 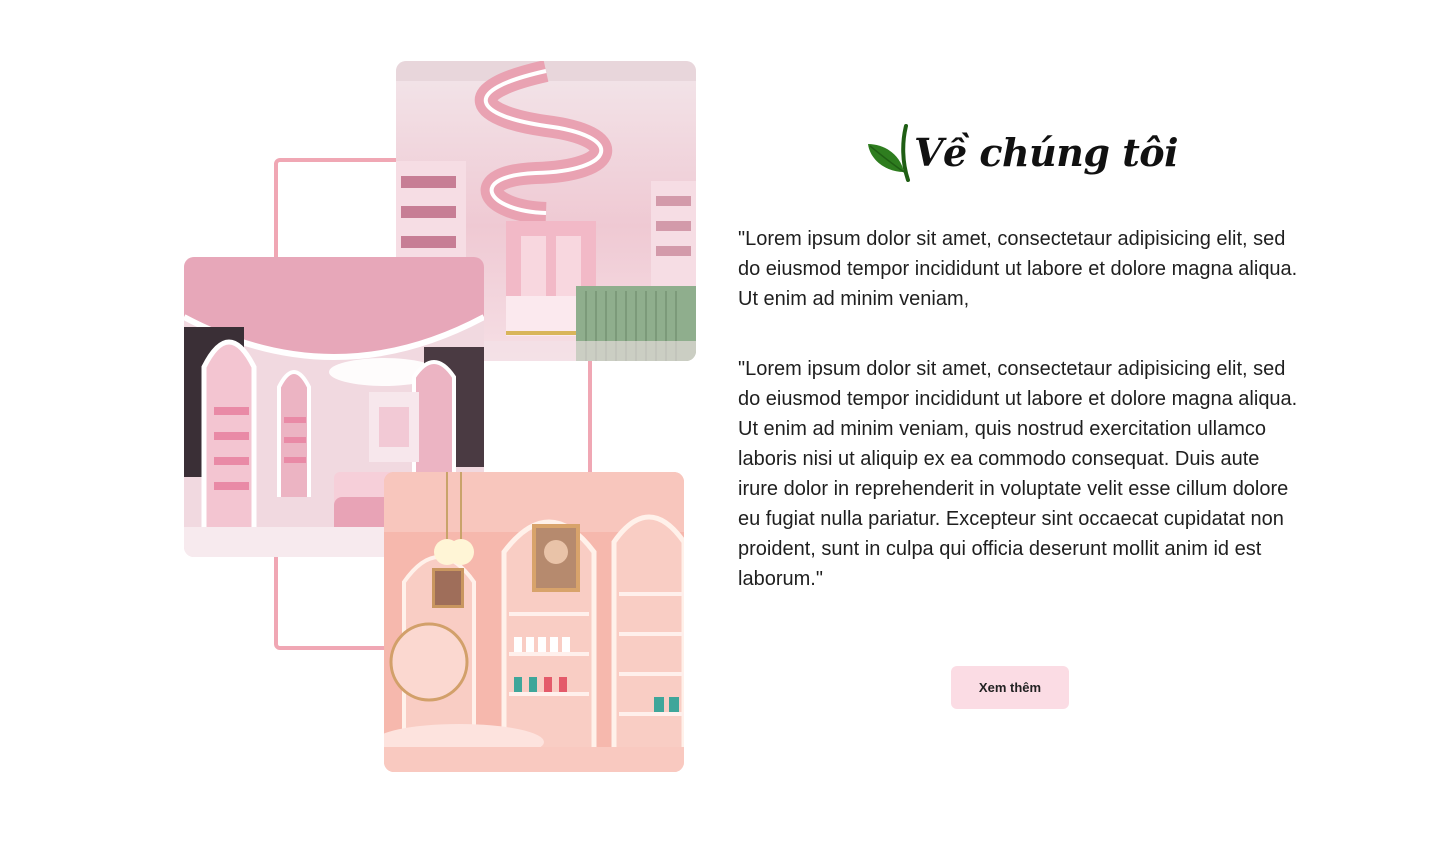 I want to click on store-interior-shelves-photo, so click(x=534, y=622).